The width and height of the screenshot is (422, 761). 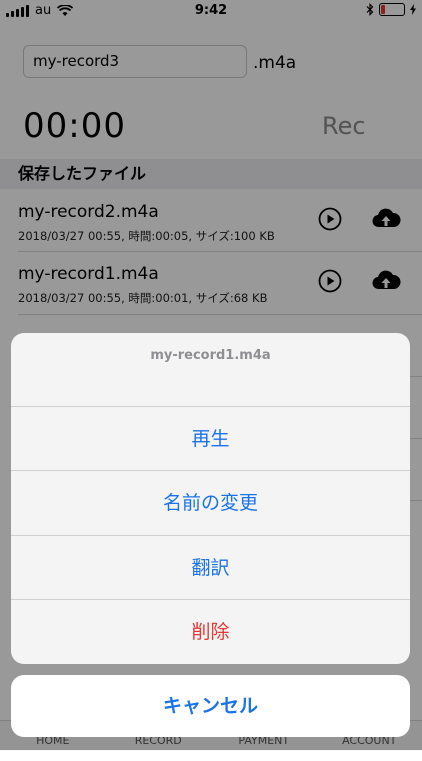 I want to click on action-sheet-title: my-record1.m4a, so click(x=210, y=370).